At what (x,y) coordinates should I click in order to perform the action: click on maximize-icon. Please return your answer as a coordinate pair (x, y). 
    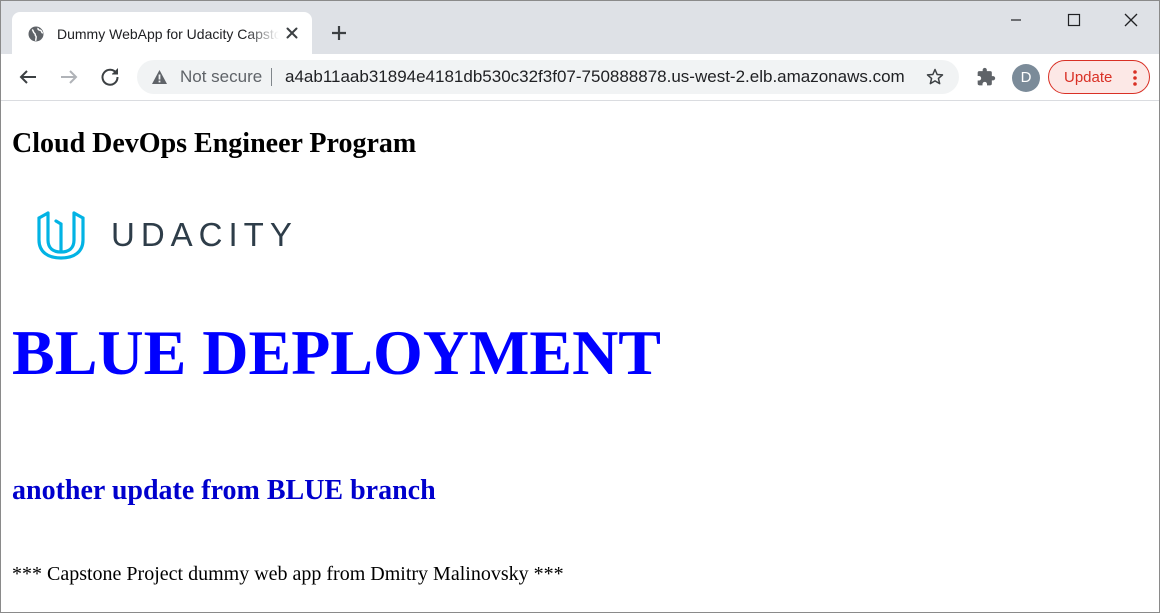
    Looking at the image, I should click on (1074, 21).